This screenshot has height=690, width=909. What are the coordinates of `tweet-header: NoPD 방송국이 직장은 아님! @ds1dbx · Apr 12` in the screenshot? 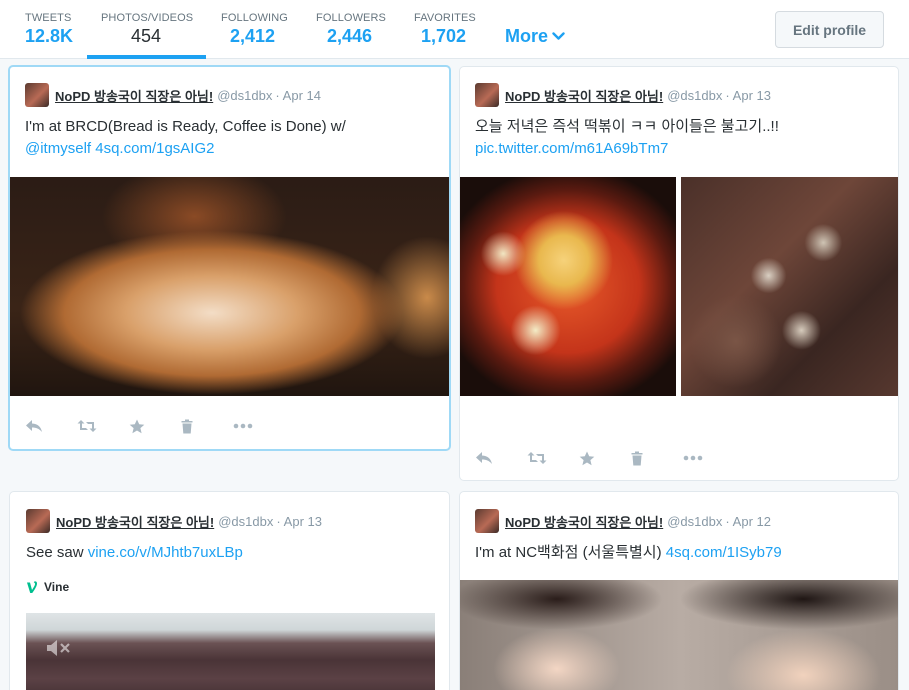 It's located at (623, 521).